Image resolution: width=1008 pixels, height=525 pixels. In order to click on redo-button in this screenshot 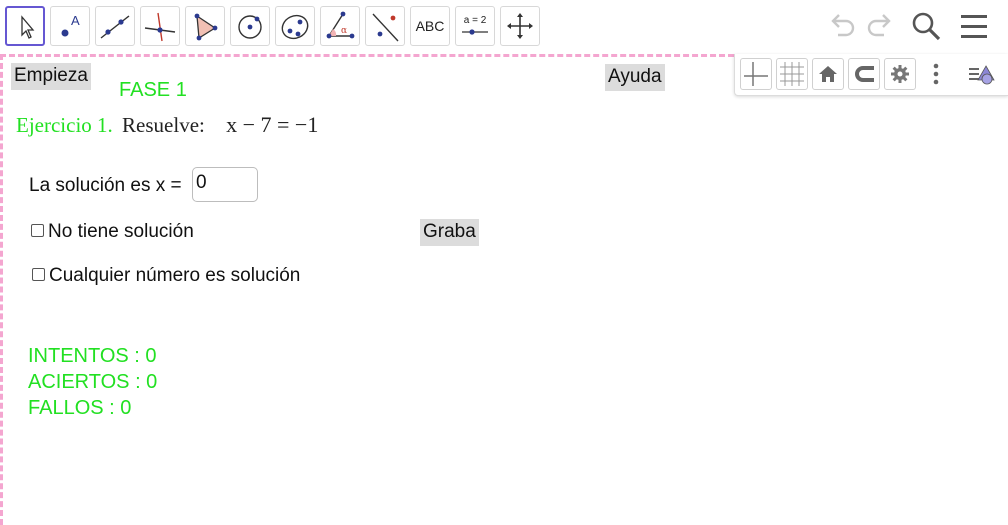, I will do `click(880, 26)`.